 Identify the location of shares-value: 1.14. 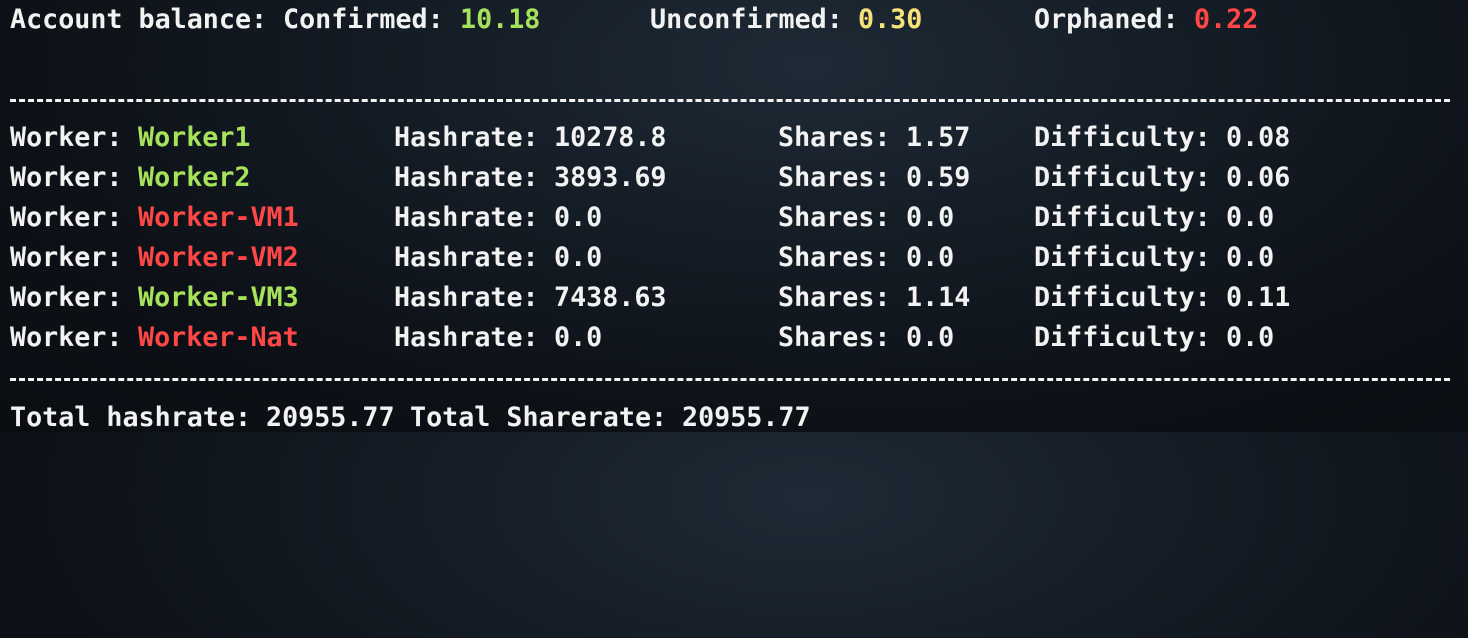
(938, 297).